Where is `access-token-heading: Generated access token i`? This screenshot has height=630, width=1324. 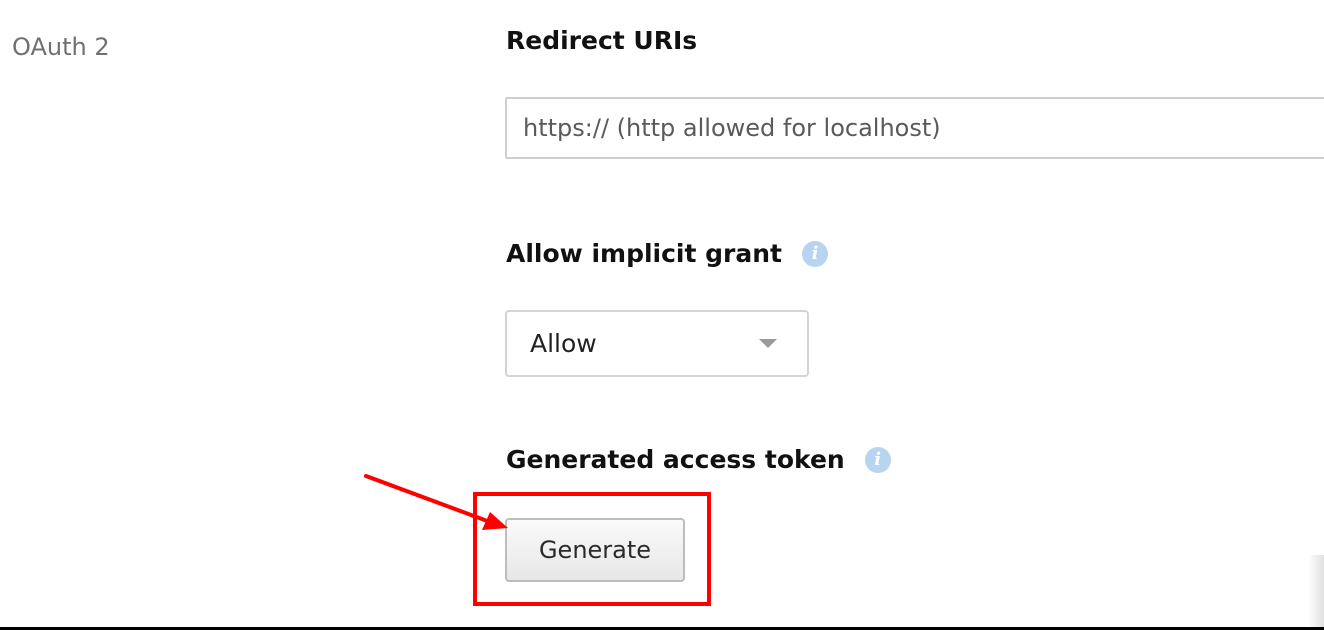 access-token-heading: Generated access token i is located at coordinates (698, 459).